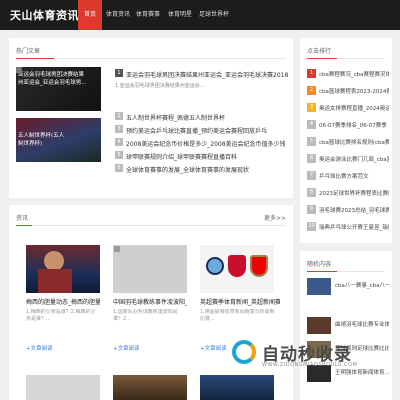 This screenshot has width=400, height=400. Describe the element at coordinates (311, 209) in the screenshot. I see `rank-number-badge: 9` at that location.